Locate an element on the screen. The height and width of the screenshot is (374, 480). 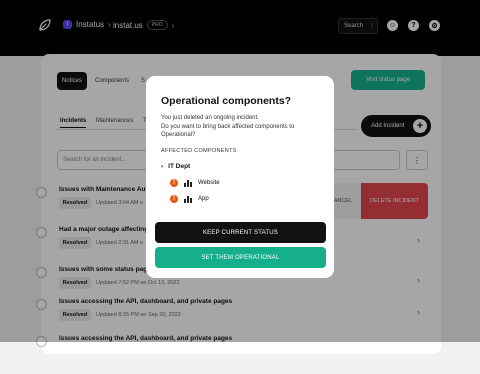
chevron-right-icon: › is located at coordinates (162, 166).